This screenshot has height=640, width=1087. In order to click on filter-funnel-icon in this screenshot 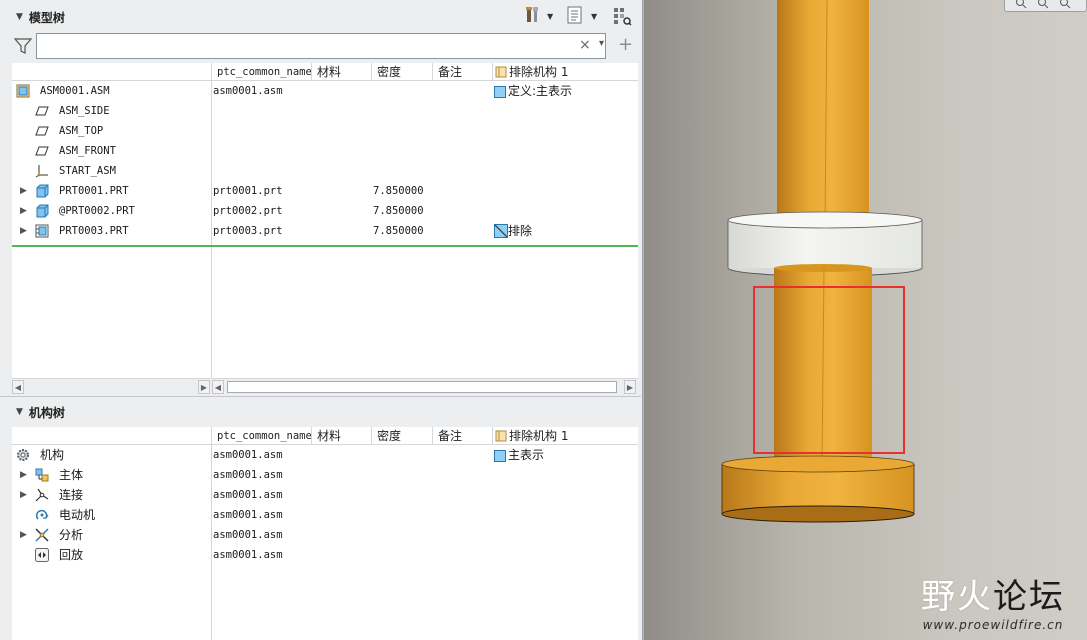, I will do `click(23, 46)`.